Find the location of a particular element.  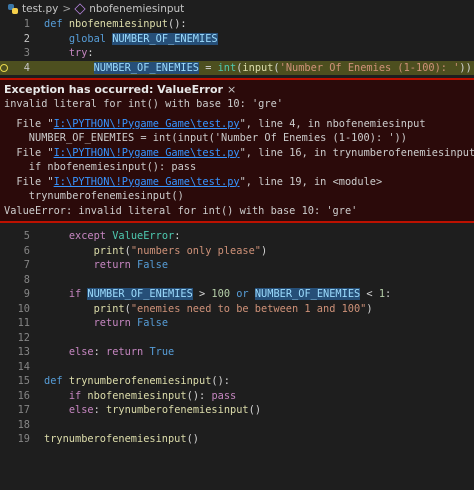

code-line-6: 6 print("numbers only please") is located at coordinates (237, 251).